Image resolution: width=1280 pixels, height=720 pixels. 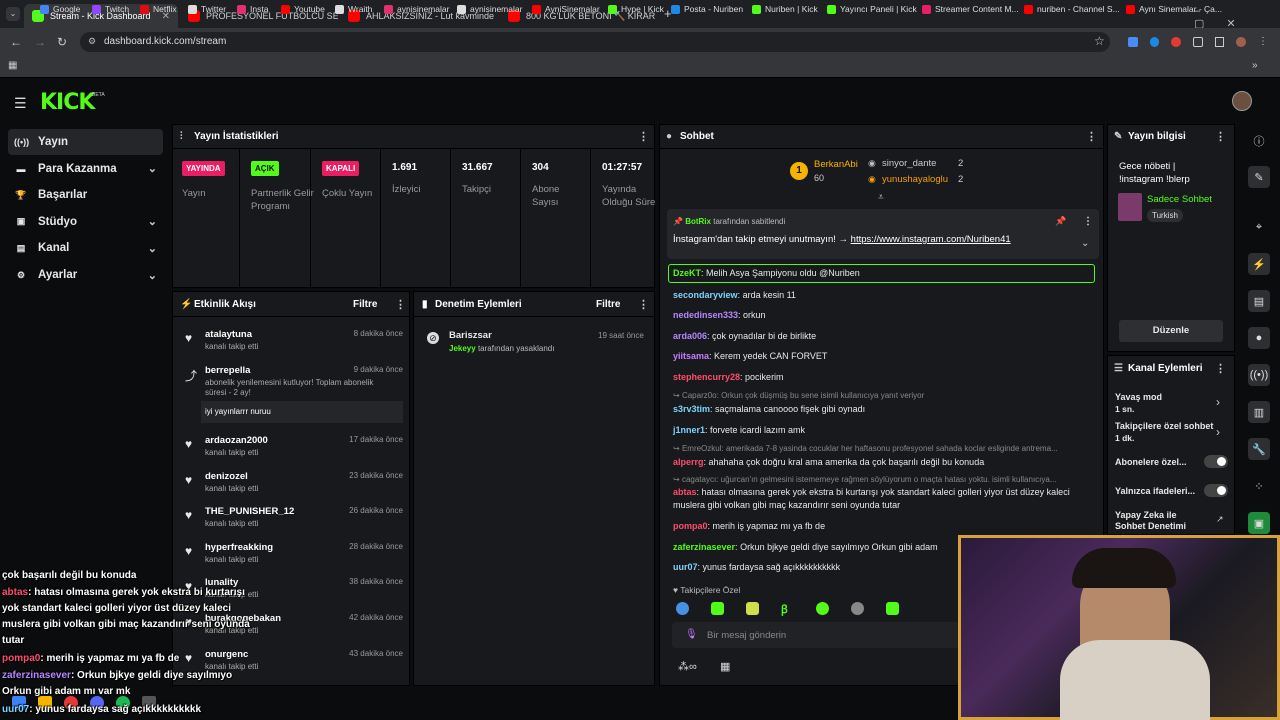 What do you see at coordinates (909, 163) in the screenshot?
I see `leader-2-name: sinyor_dante` at bounding box center [909, 163].